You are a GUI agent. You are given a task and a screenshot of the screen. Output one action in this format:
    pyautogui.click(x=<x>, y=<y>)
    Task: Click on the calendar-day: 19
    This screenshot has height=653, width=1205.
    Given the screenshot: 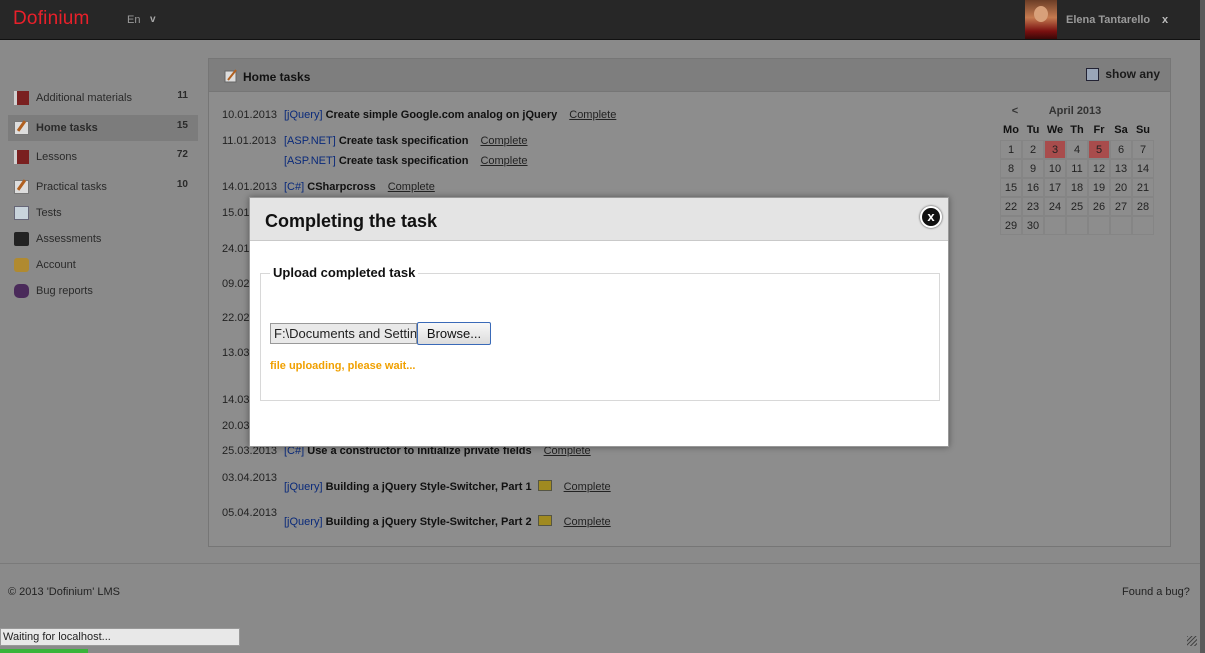 What is the action you would take?
    pyautogui.click(x=1099, y=187)
    